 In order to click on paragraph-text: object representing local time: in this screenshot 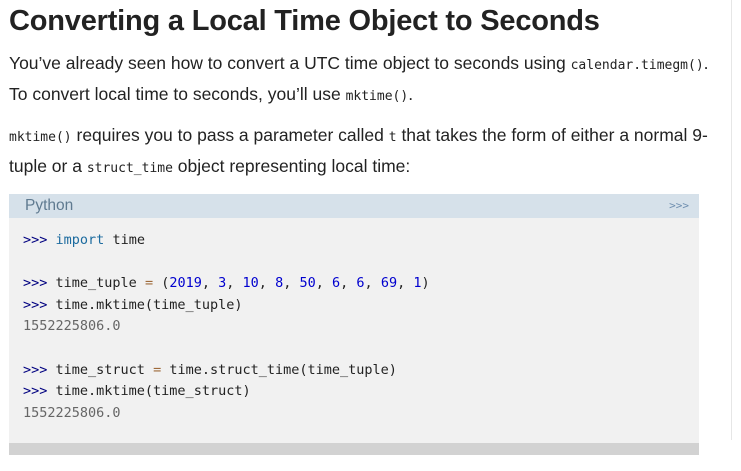, I will do `click(291, 166)`.